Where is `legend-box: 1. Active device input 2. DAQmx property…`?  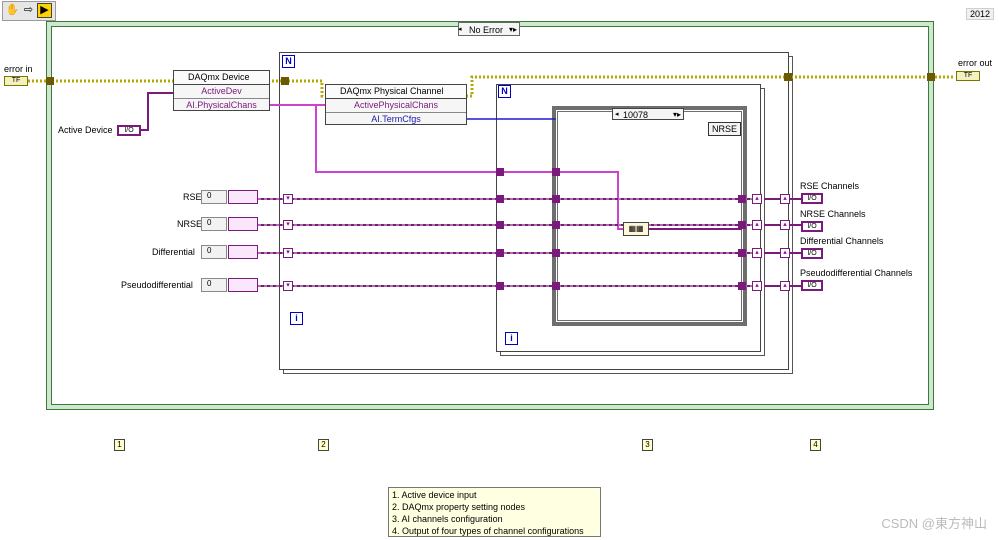
legend-box: 1. Active device input 2. DAQmx property… is located at coordinates (494, 512).